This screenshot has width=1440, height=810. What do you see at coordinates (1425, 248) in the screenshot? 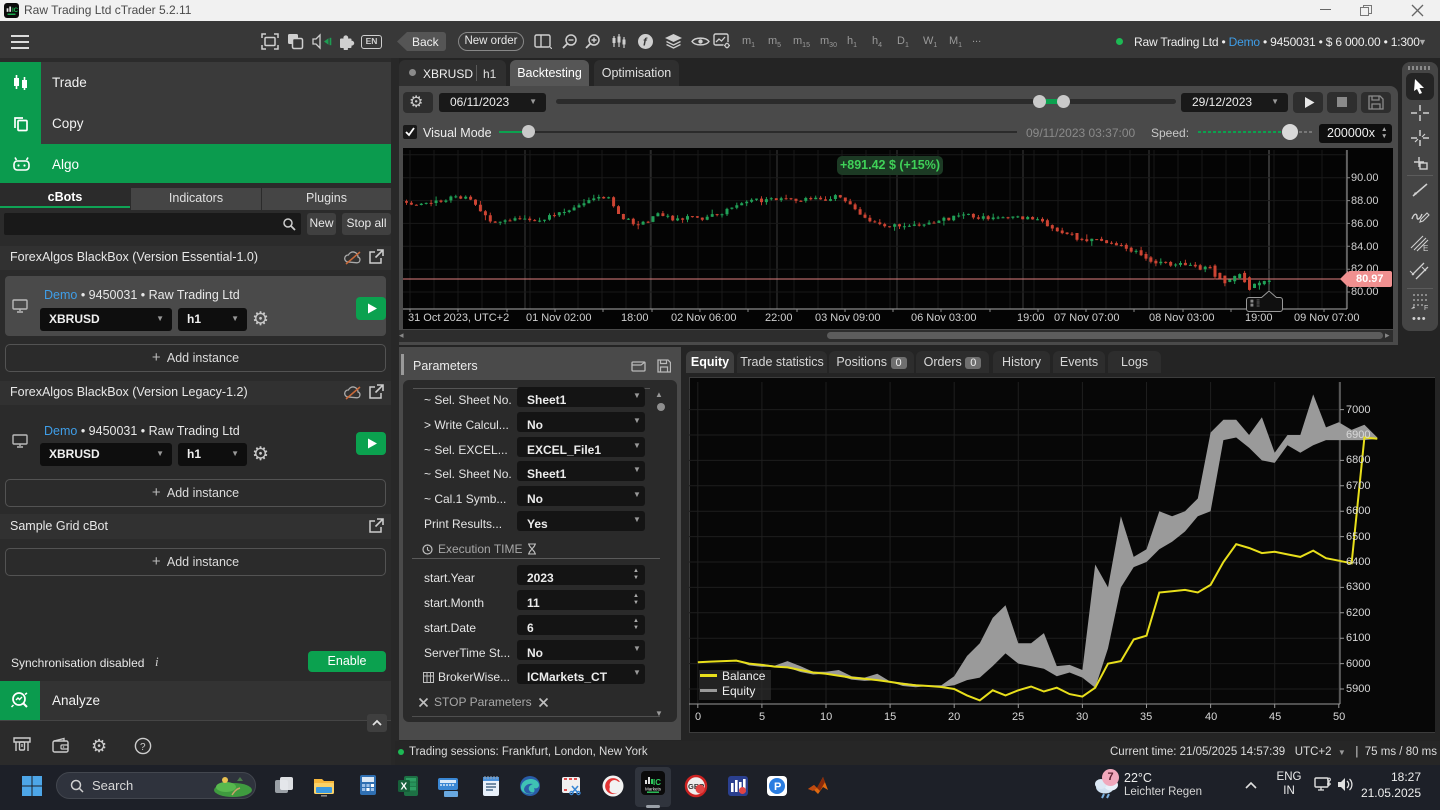
I see `svg-text: E` at bounding box center [1425, 248].